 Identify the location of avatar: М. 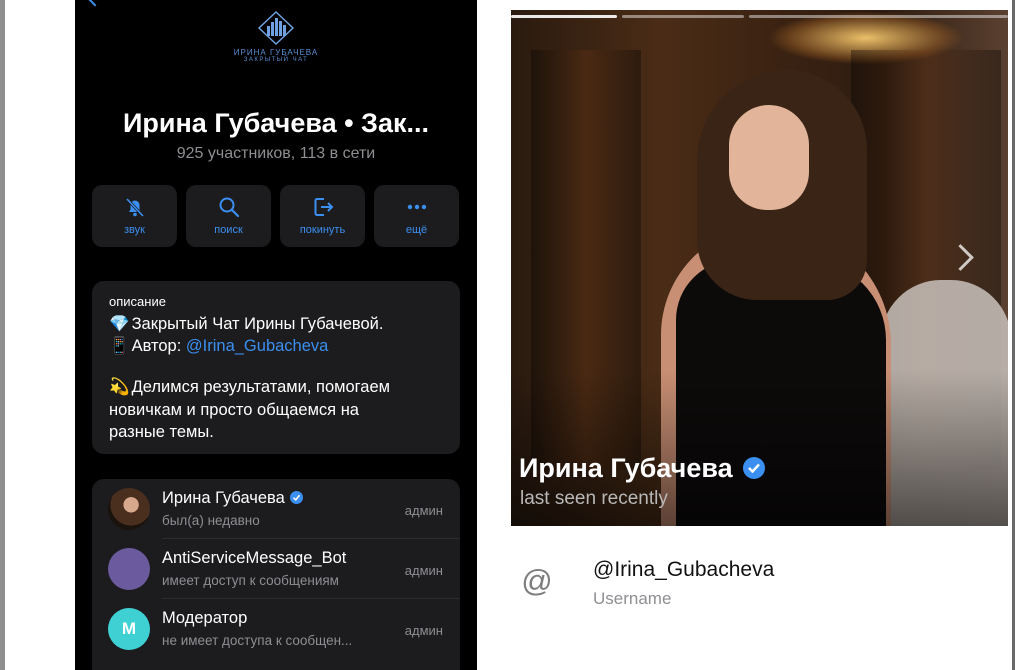
(129, 629).